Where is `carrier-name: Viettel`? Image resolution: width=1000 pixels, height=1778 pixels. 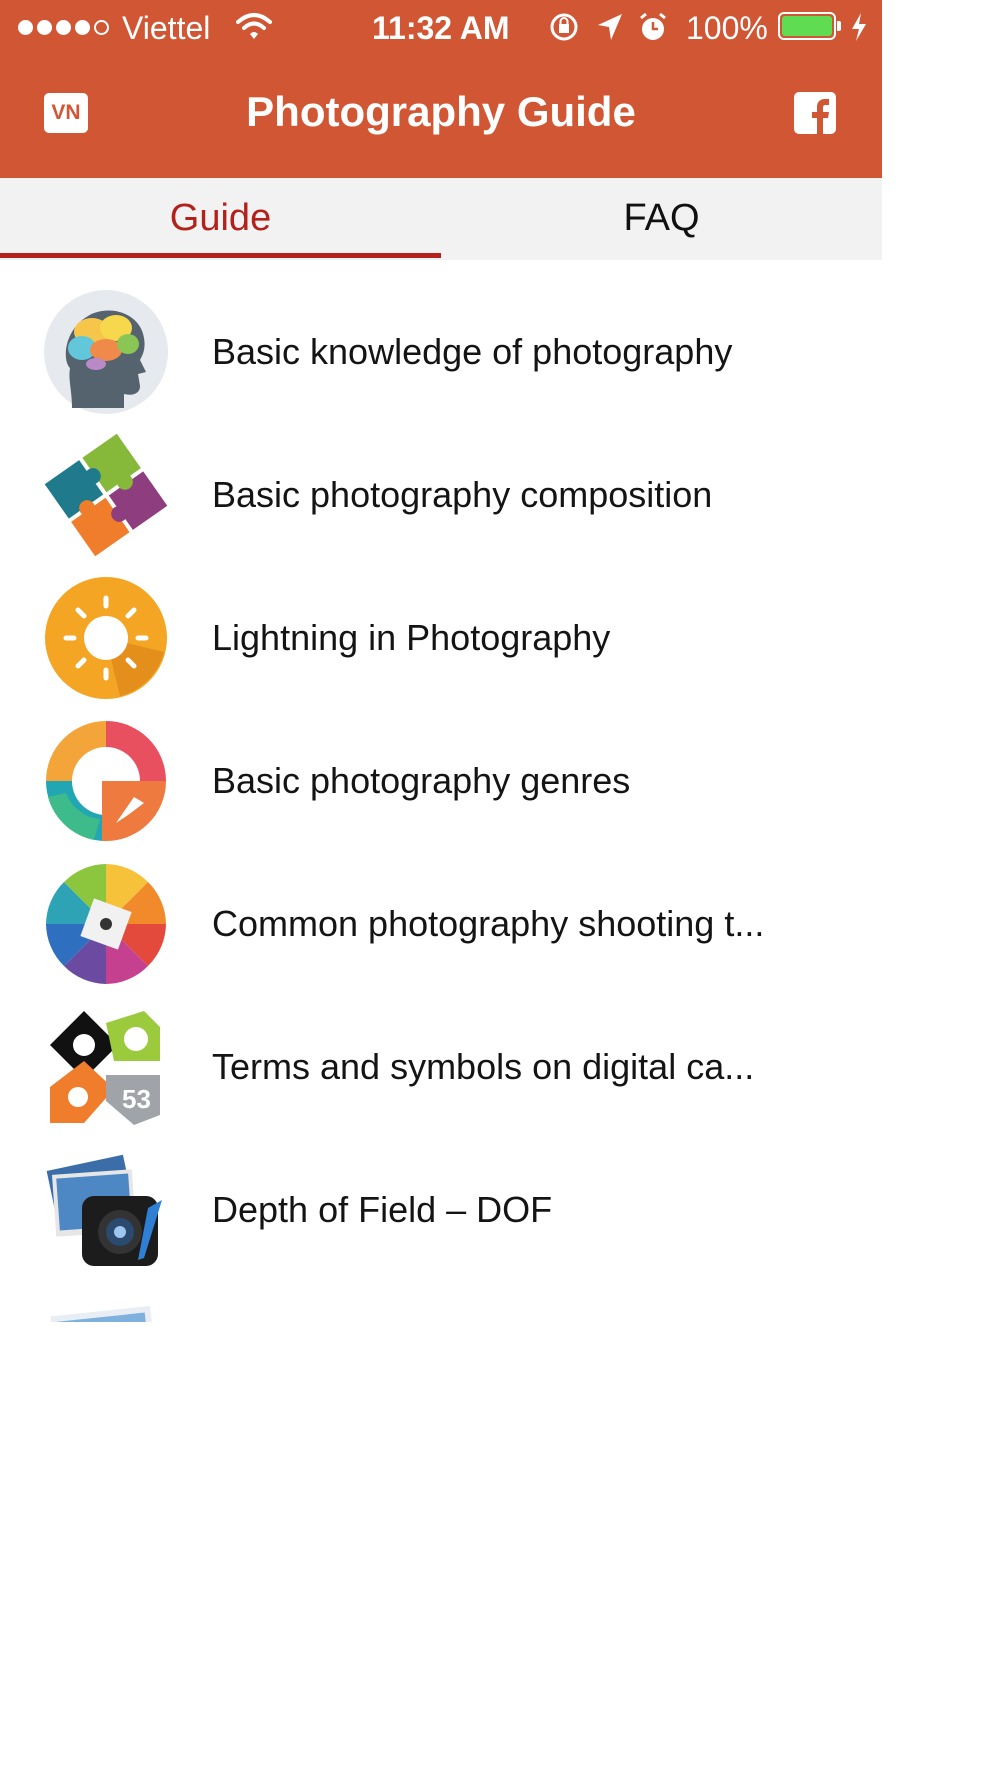 carrier-name: Viettel is located at coordinates (166, 28).